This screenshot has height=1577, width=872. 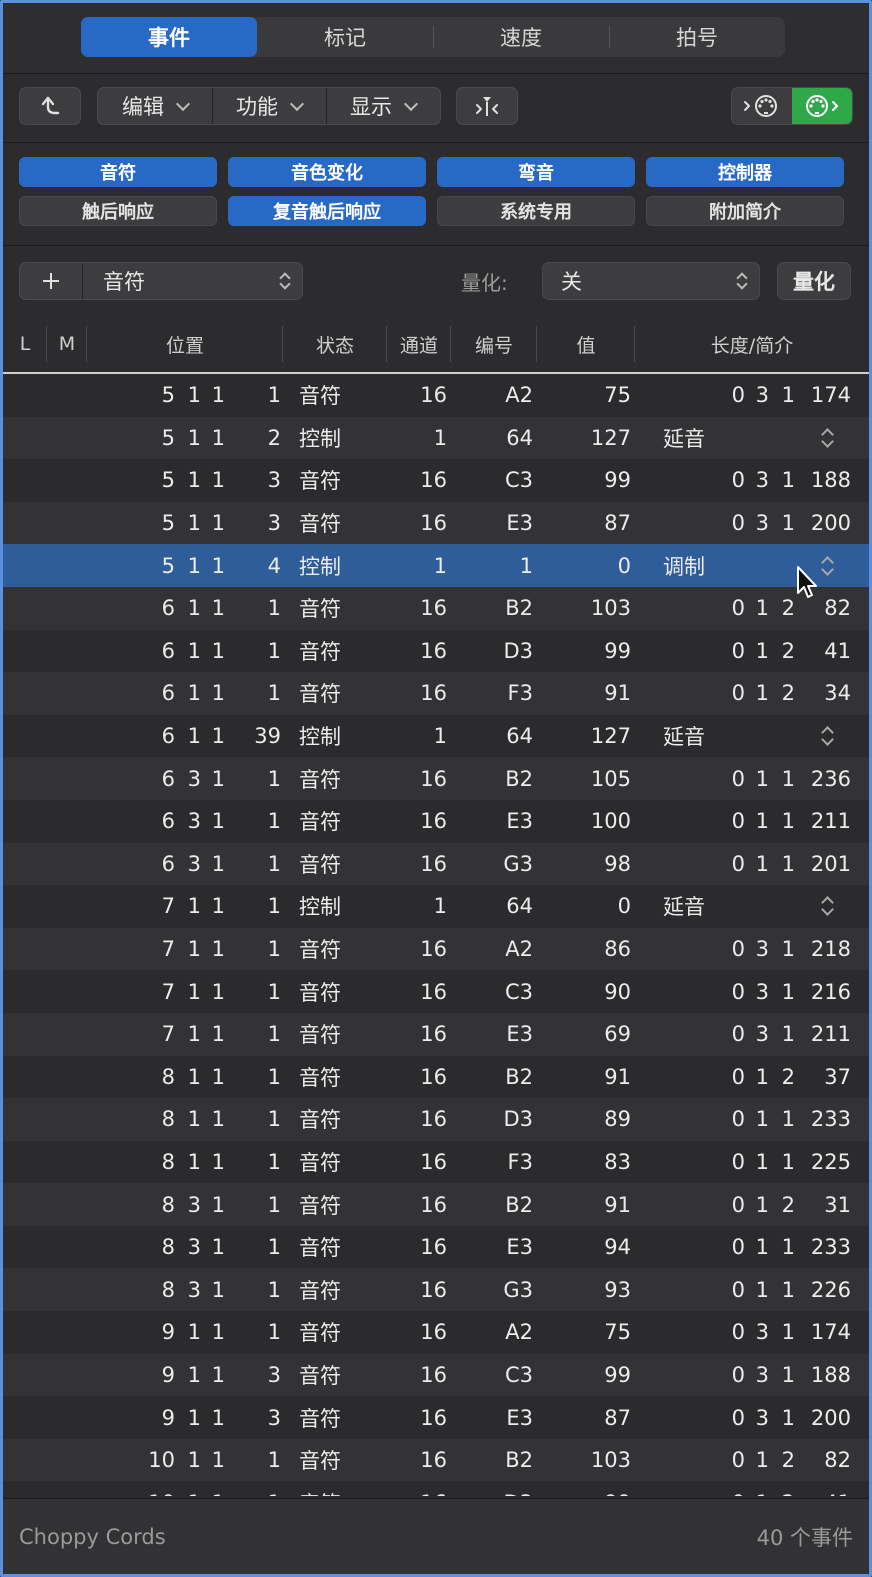 What do you see at coordinates (436, 1119) in the screenshot?
I see `table-row: 8 1 1 1 音符 16 D3 89 0 1 1 233` at bounding box center [436, 1119].